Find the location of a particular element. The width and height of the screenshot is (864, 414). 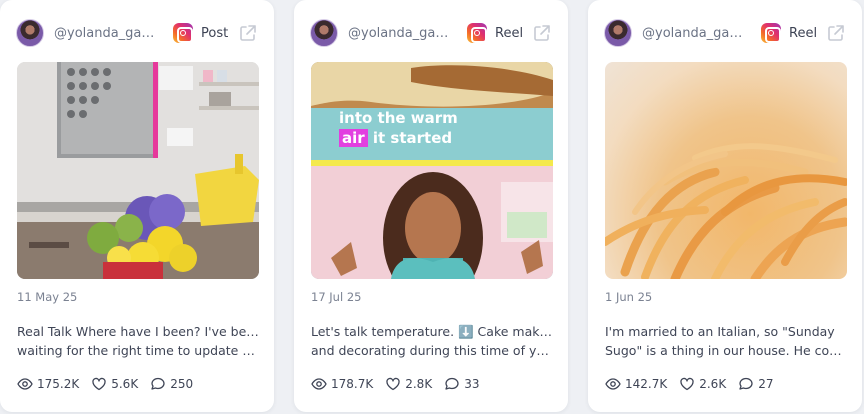

comments-stat: 27 is located at coordinates (755, 384).